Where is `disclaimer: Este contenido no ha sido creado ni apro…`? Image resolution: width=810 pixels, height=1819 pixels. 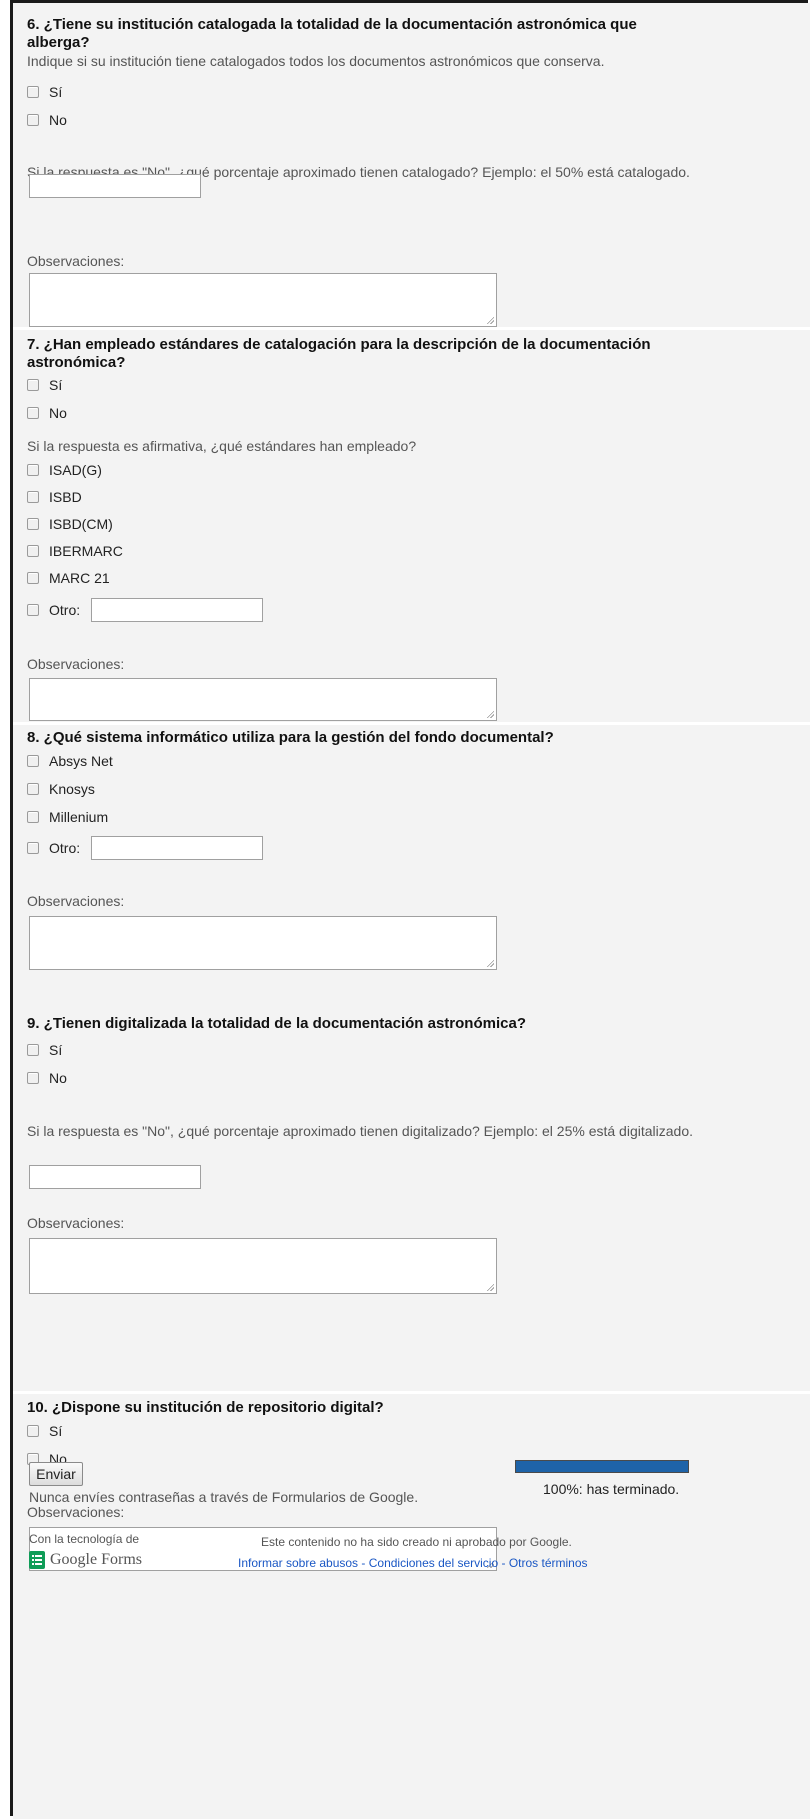 disclaimer: Este contenido no ha sido creado ni apro… is located at coordinates (416, 1542).